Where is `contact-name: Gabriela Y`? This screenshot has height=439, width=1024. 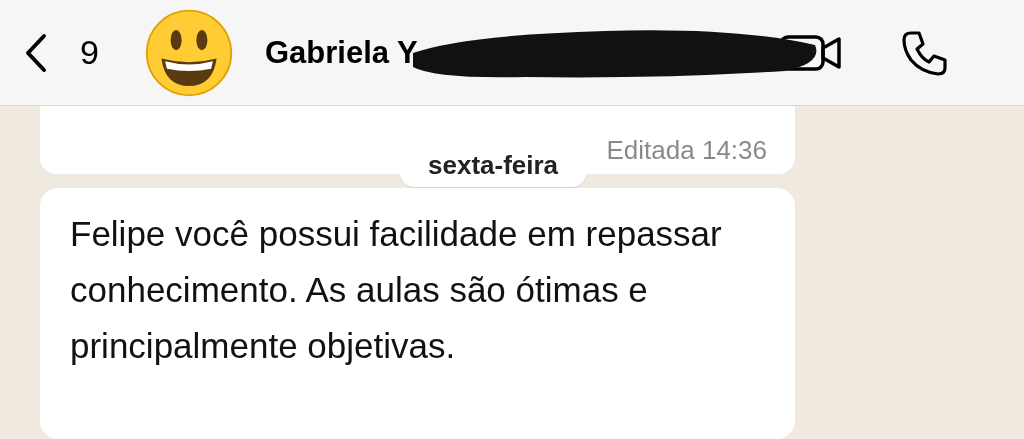
contact-name: Gabriela Y is located at coordinates (341, 52).